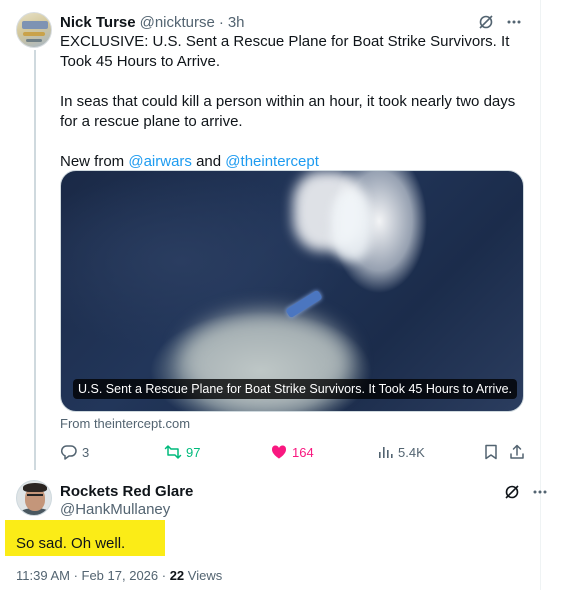 This screenshot has height=590, width=566. I want to click on reply-avatar, so click(34, 498).